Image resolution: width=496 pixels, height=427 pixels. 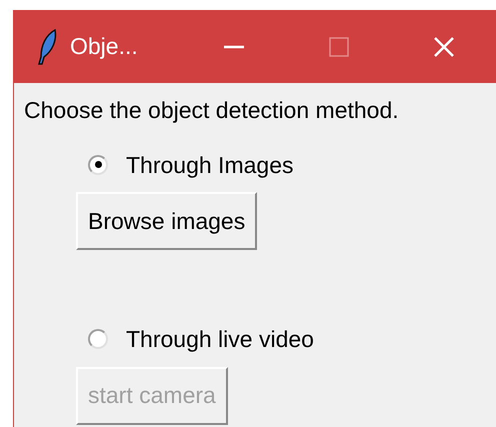 What do you see at coordinates (48, 46) in the screenshot?
I see `feather-icon` at bounding box center [48, 46].